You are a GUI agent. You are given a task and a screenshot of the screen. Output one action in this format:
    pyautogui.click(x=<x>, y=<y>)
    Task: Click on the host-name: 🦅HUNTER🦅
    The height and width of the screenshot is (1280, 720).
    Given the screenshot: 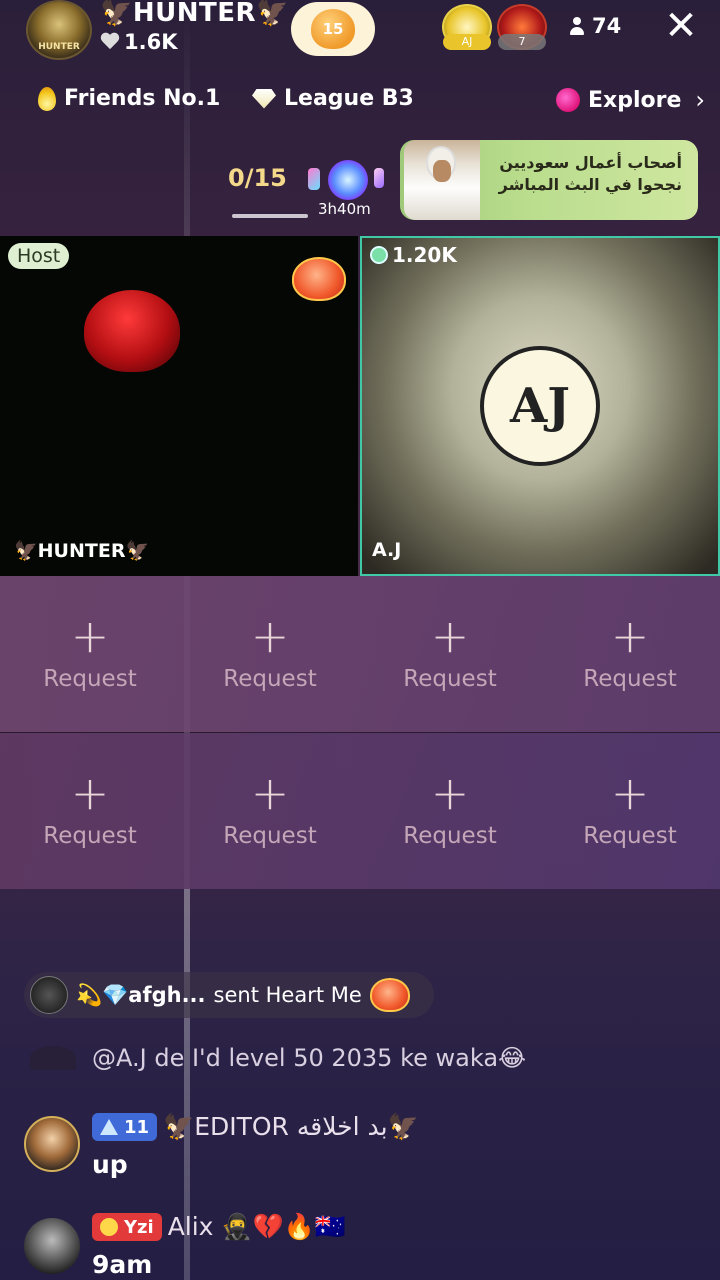 What is the action you would take?
    pyautogui.click(x=194, y=14)
    